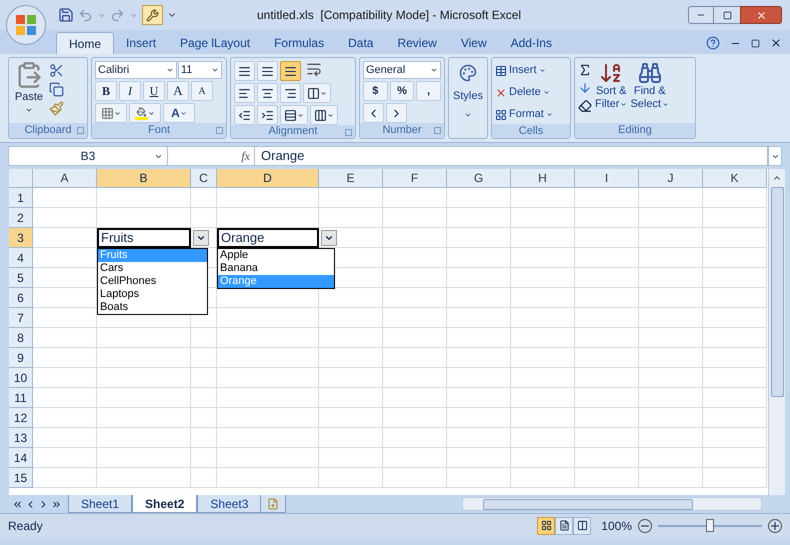 The image size is (790, 545). I want to click on style-button: B, so click(106, 91).